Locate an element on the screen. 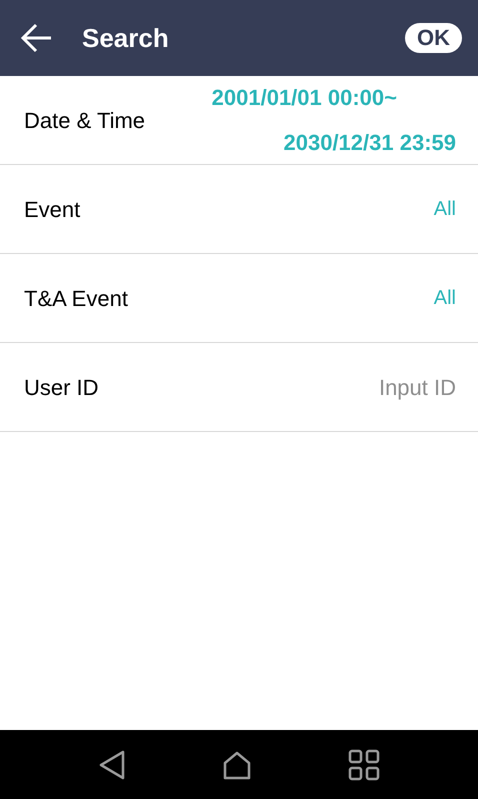 The image size is (478, 799). list-row: T&A Event All is located at coordinates (239, 298).